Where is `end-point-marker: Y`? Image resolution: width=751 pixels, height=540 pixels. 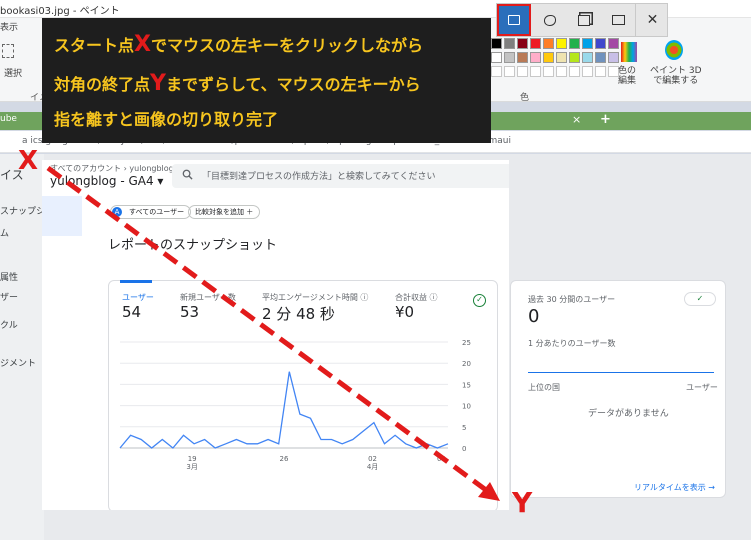 end-point-marker: Y is located at coordinates (522, 502).